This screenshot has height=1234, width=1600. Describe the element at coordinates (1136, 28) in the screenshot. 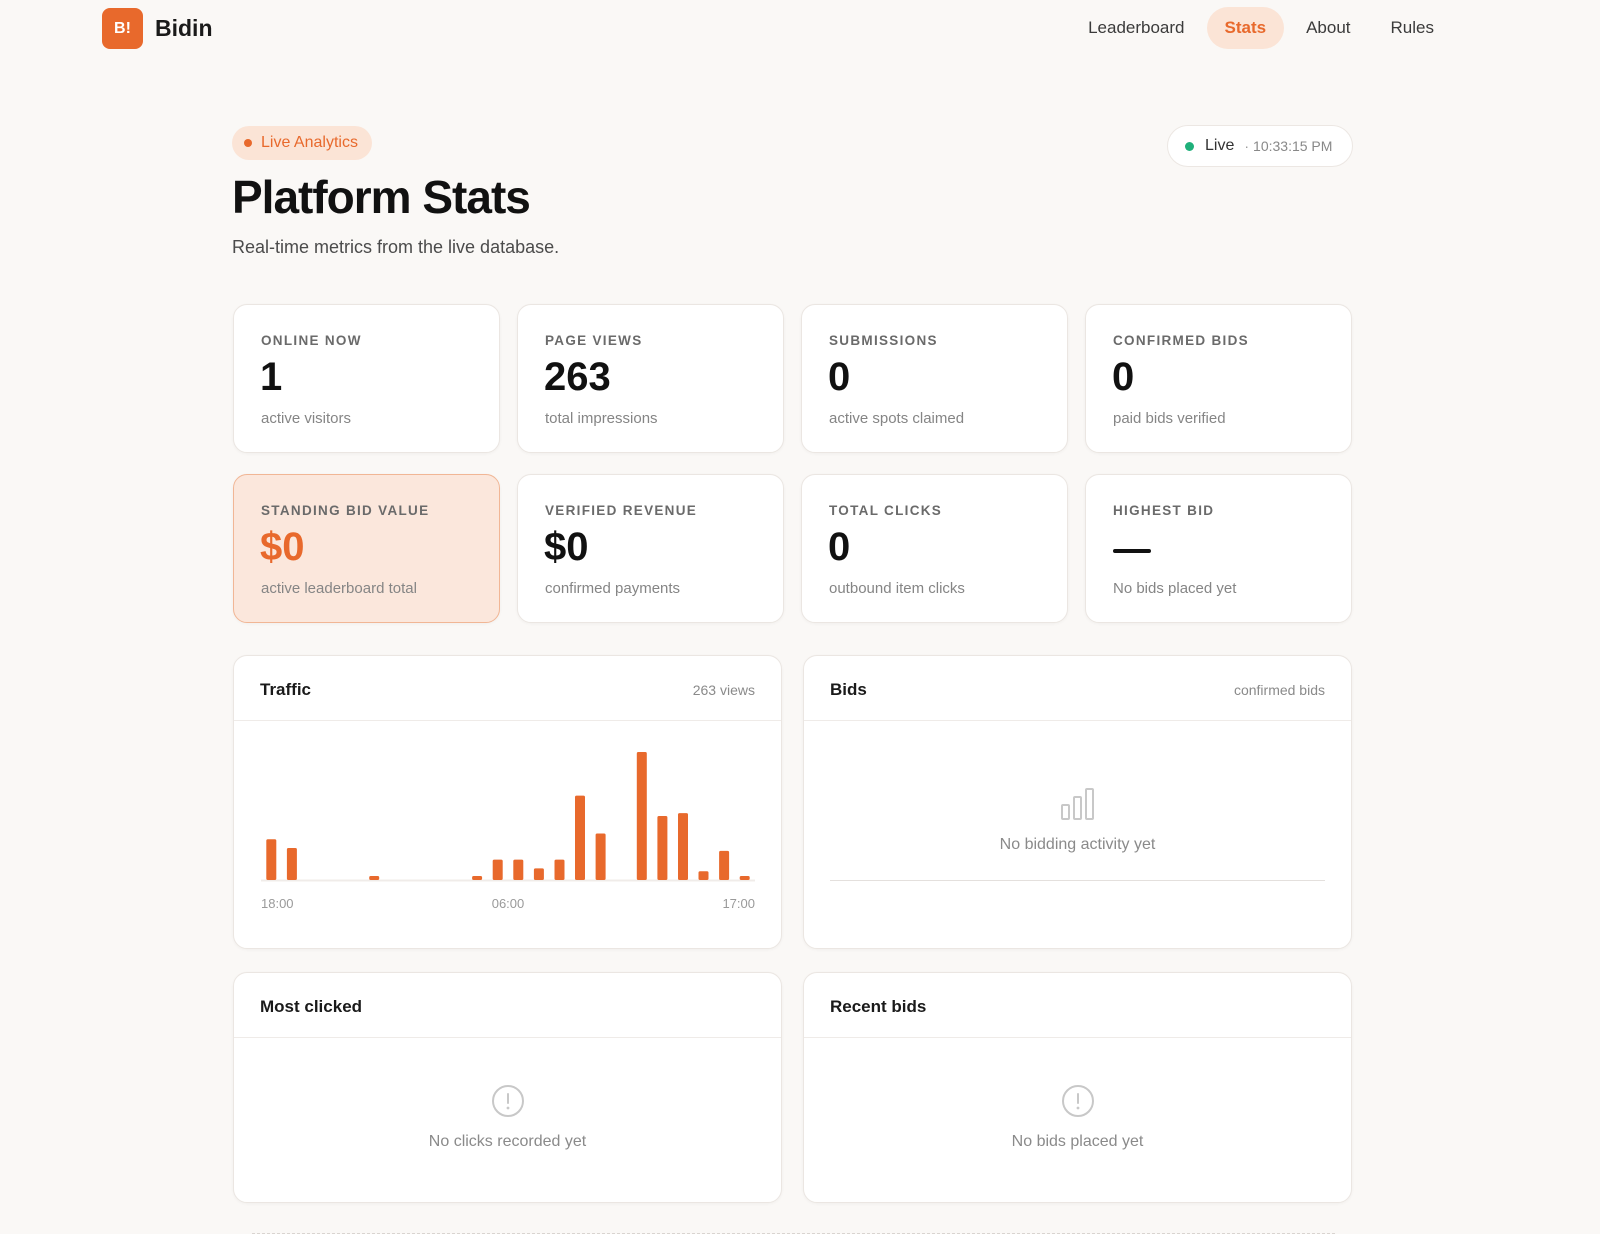

I see `nav-item-leaderboard: Leaderboard` at that location.